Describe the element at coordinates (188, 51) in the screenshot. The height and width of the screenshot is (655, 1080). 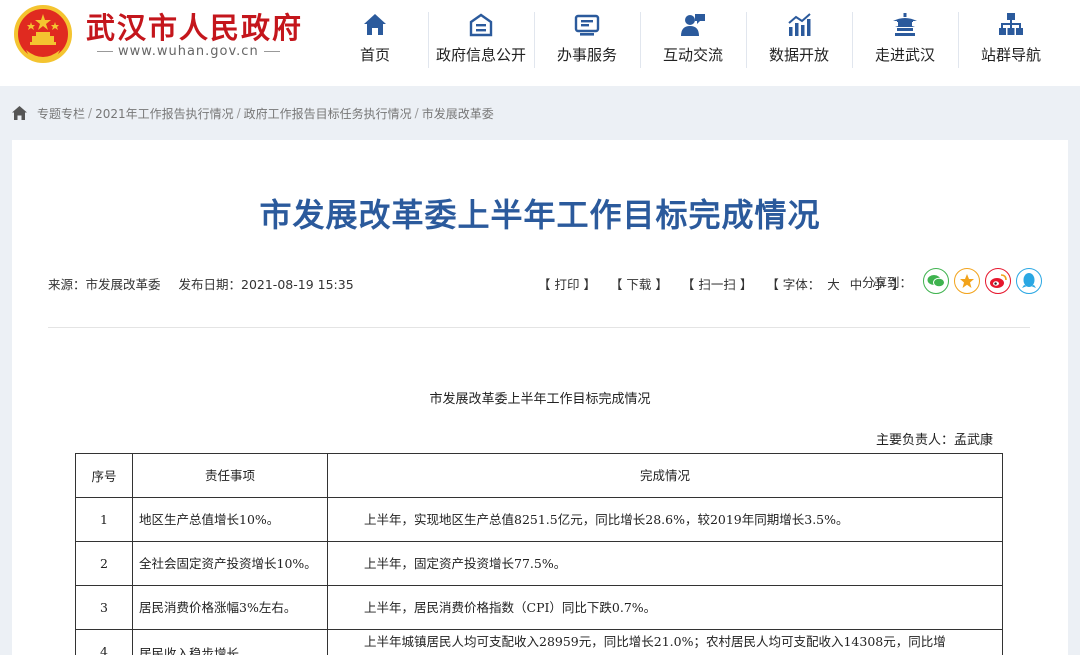
I see `site-url: www.wuhan.gov.cn` at that location.